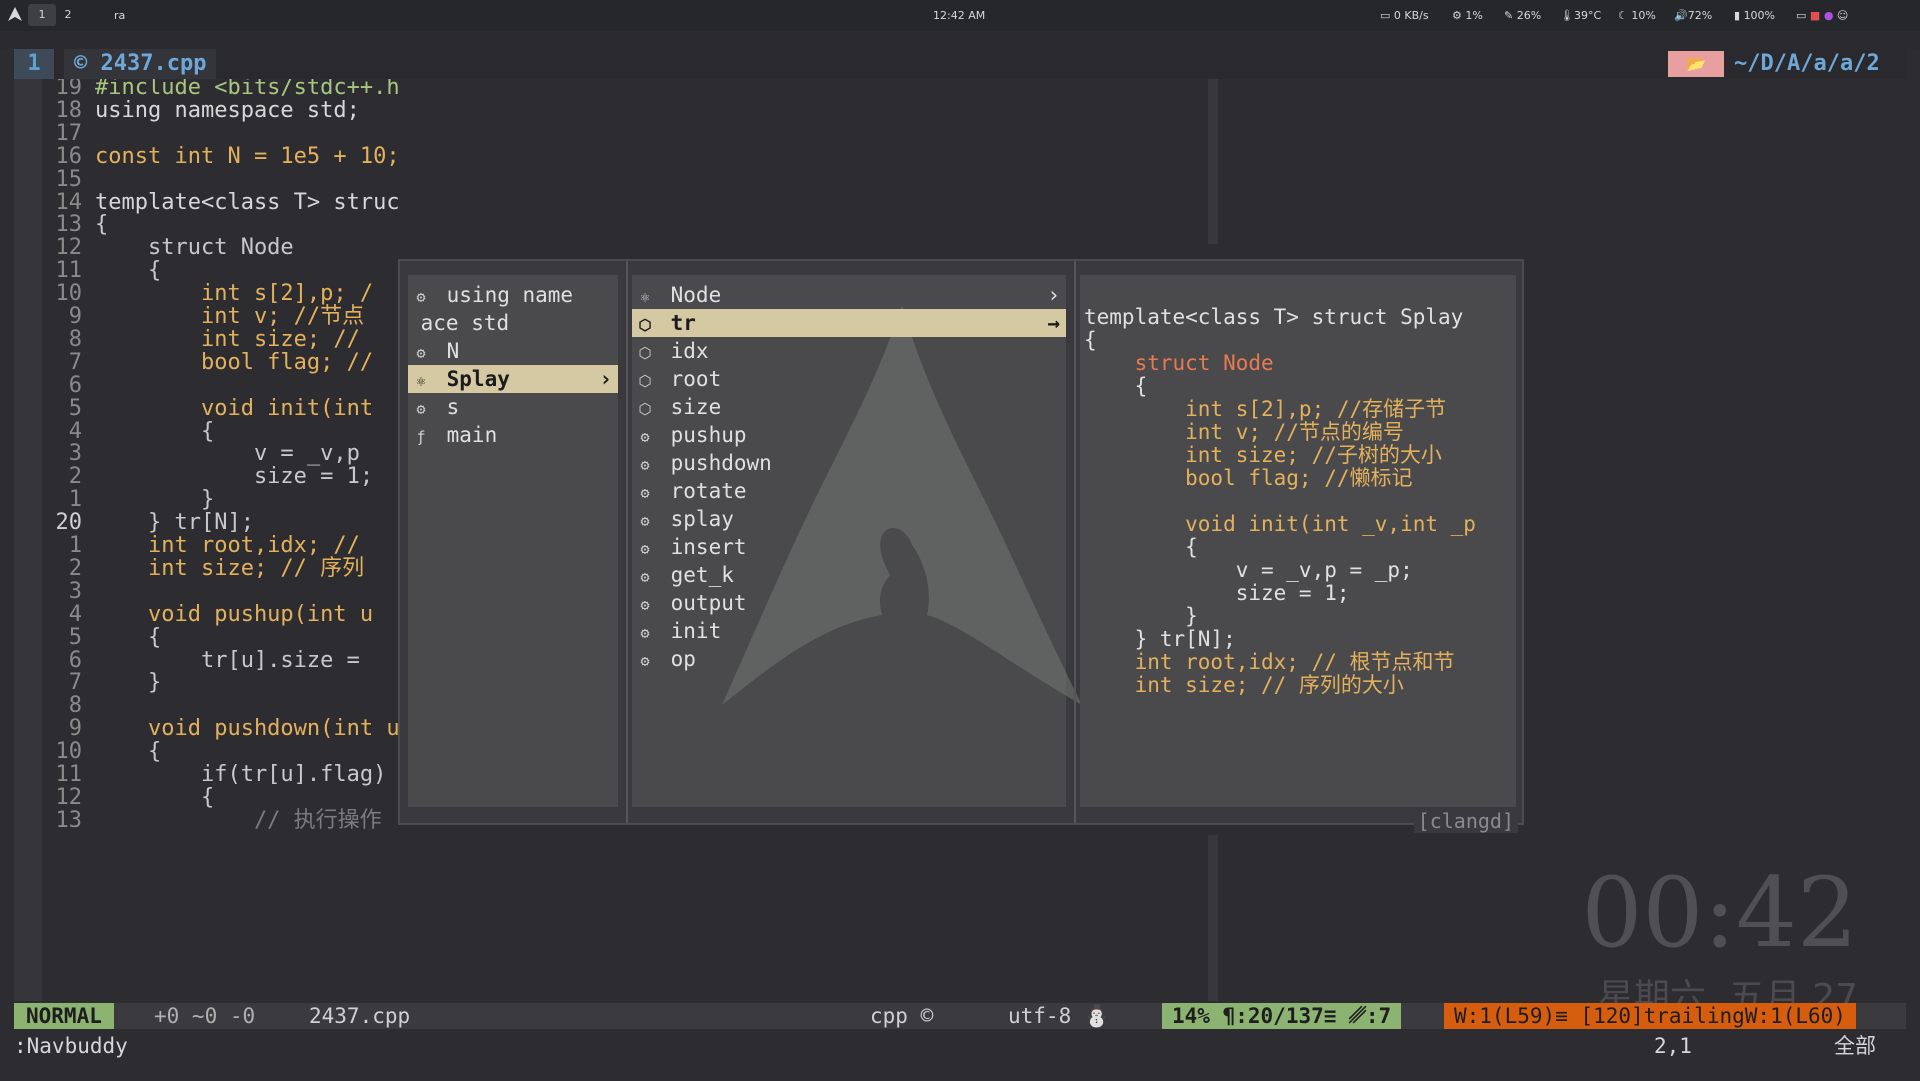 The height and width of the screenshot is (1081, 1920). I want to click on line-text: const int N = 1e5 + 10;, so click(246, 156).